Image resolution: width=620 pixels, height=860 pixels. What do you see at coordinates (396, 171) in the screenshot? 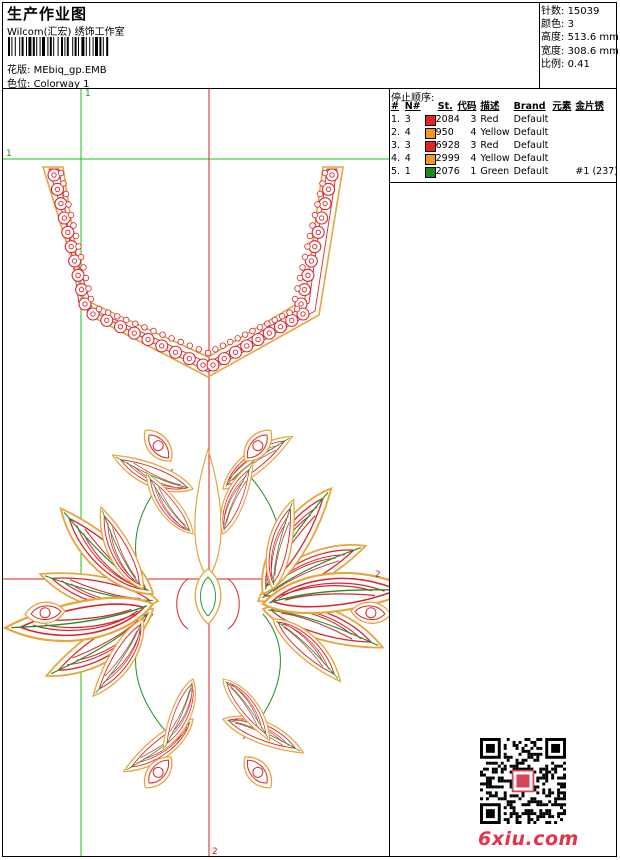
I see `row-number: 5.` at bounding box center [396, 171].